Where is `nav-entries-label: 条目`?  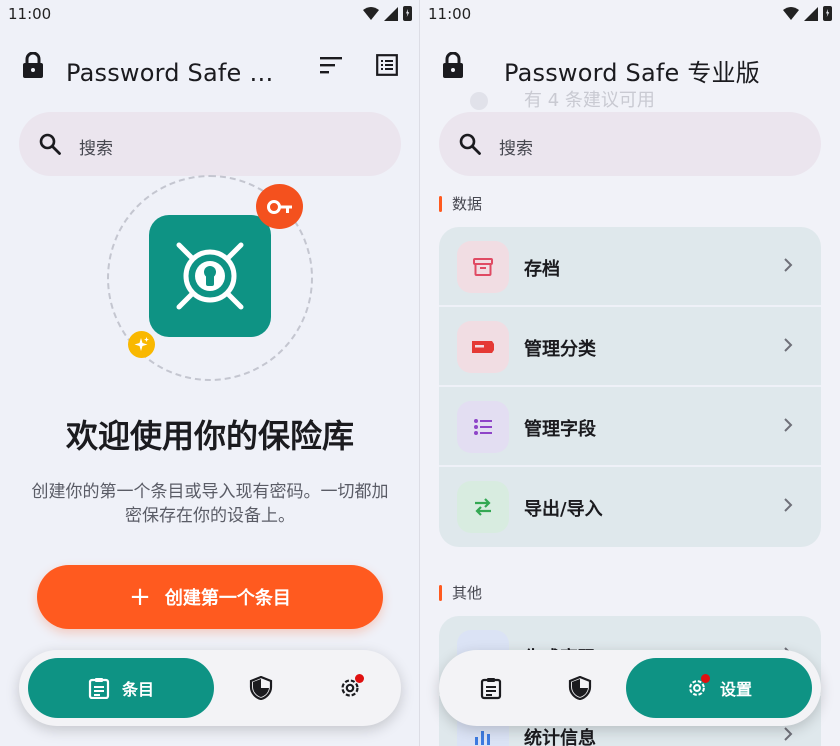
nav-entries-label: 条目 is located at coordinates (137, 689).